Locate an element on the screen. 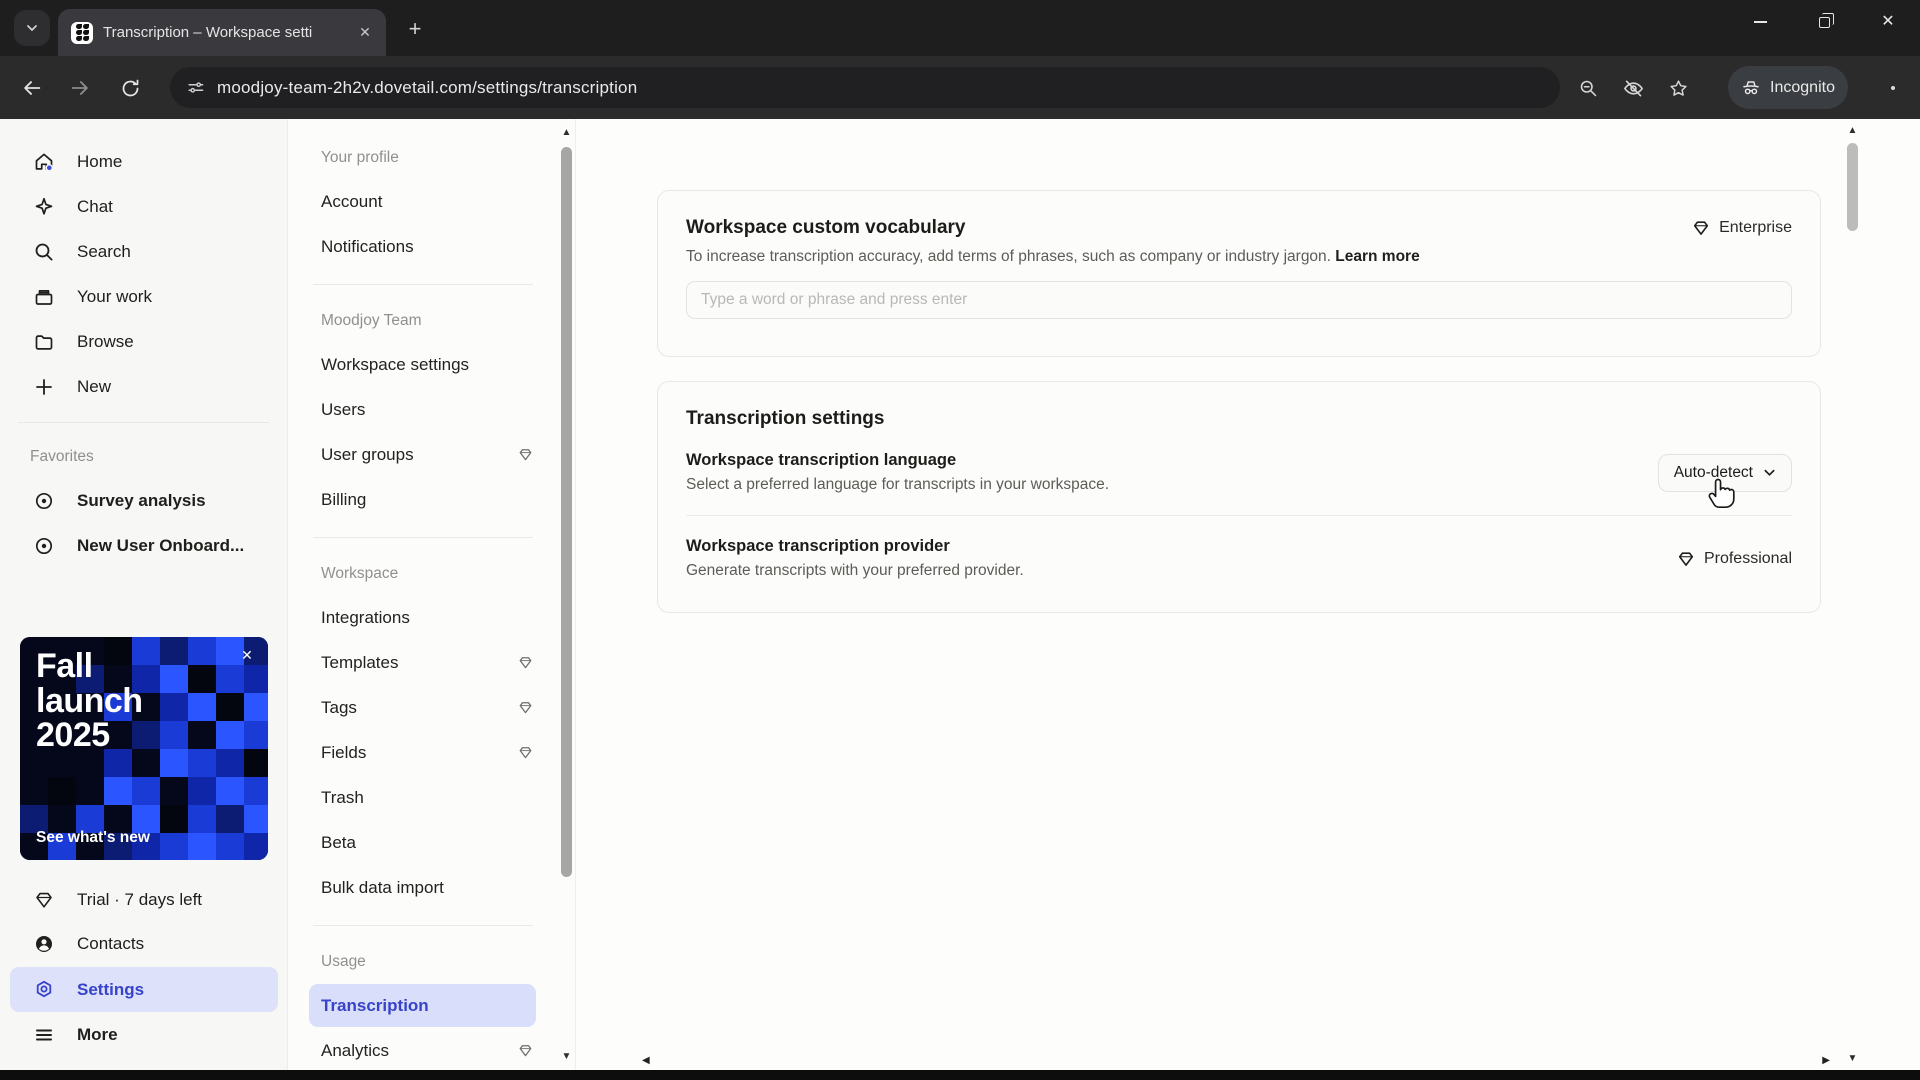  favorite-item-label: Survey analysis is located at coordinates (141, 500).